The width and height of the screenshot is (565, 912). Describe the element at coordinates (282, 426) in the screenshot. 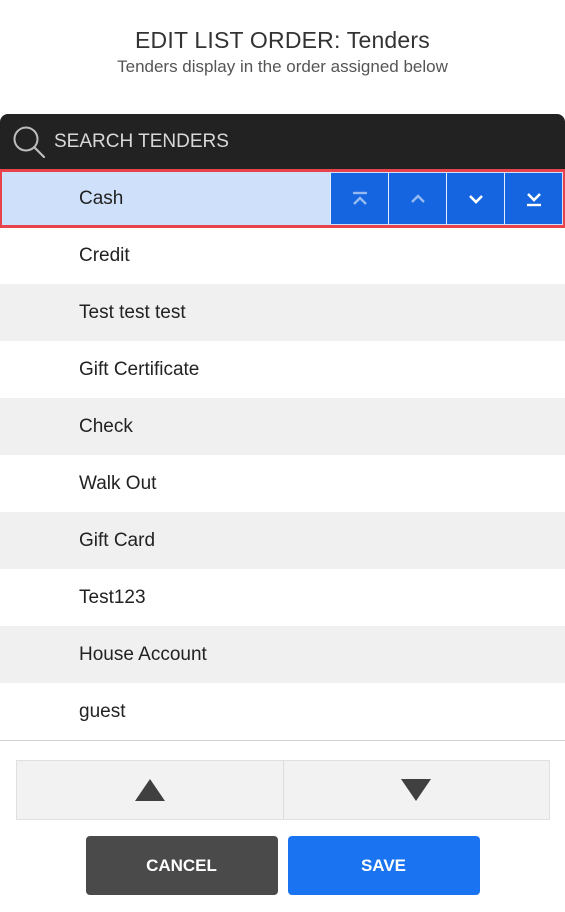

I see `list-item: Check` at that location.